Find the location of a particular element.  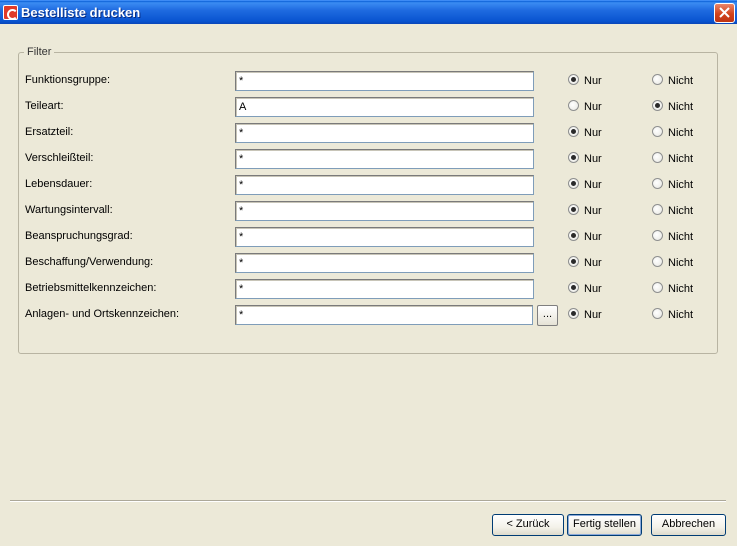

filter-row-label: Beanspruchungsgrad: is located at coordinates (79, 236).